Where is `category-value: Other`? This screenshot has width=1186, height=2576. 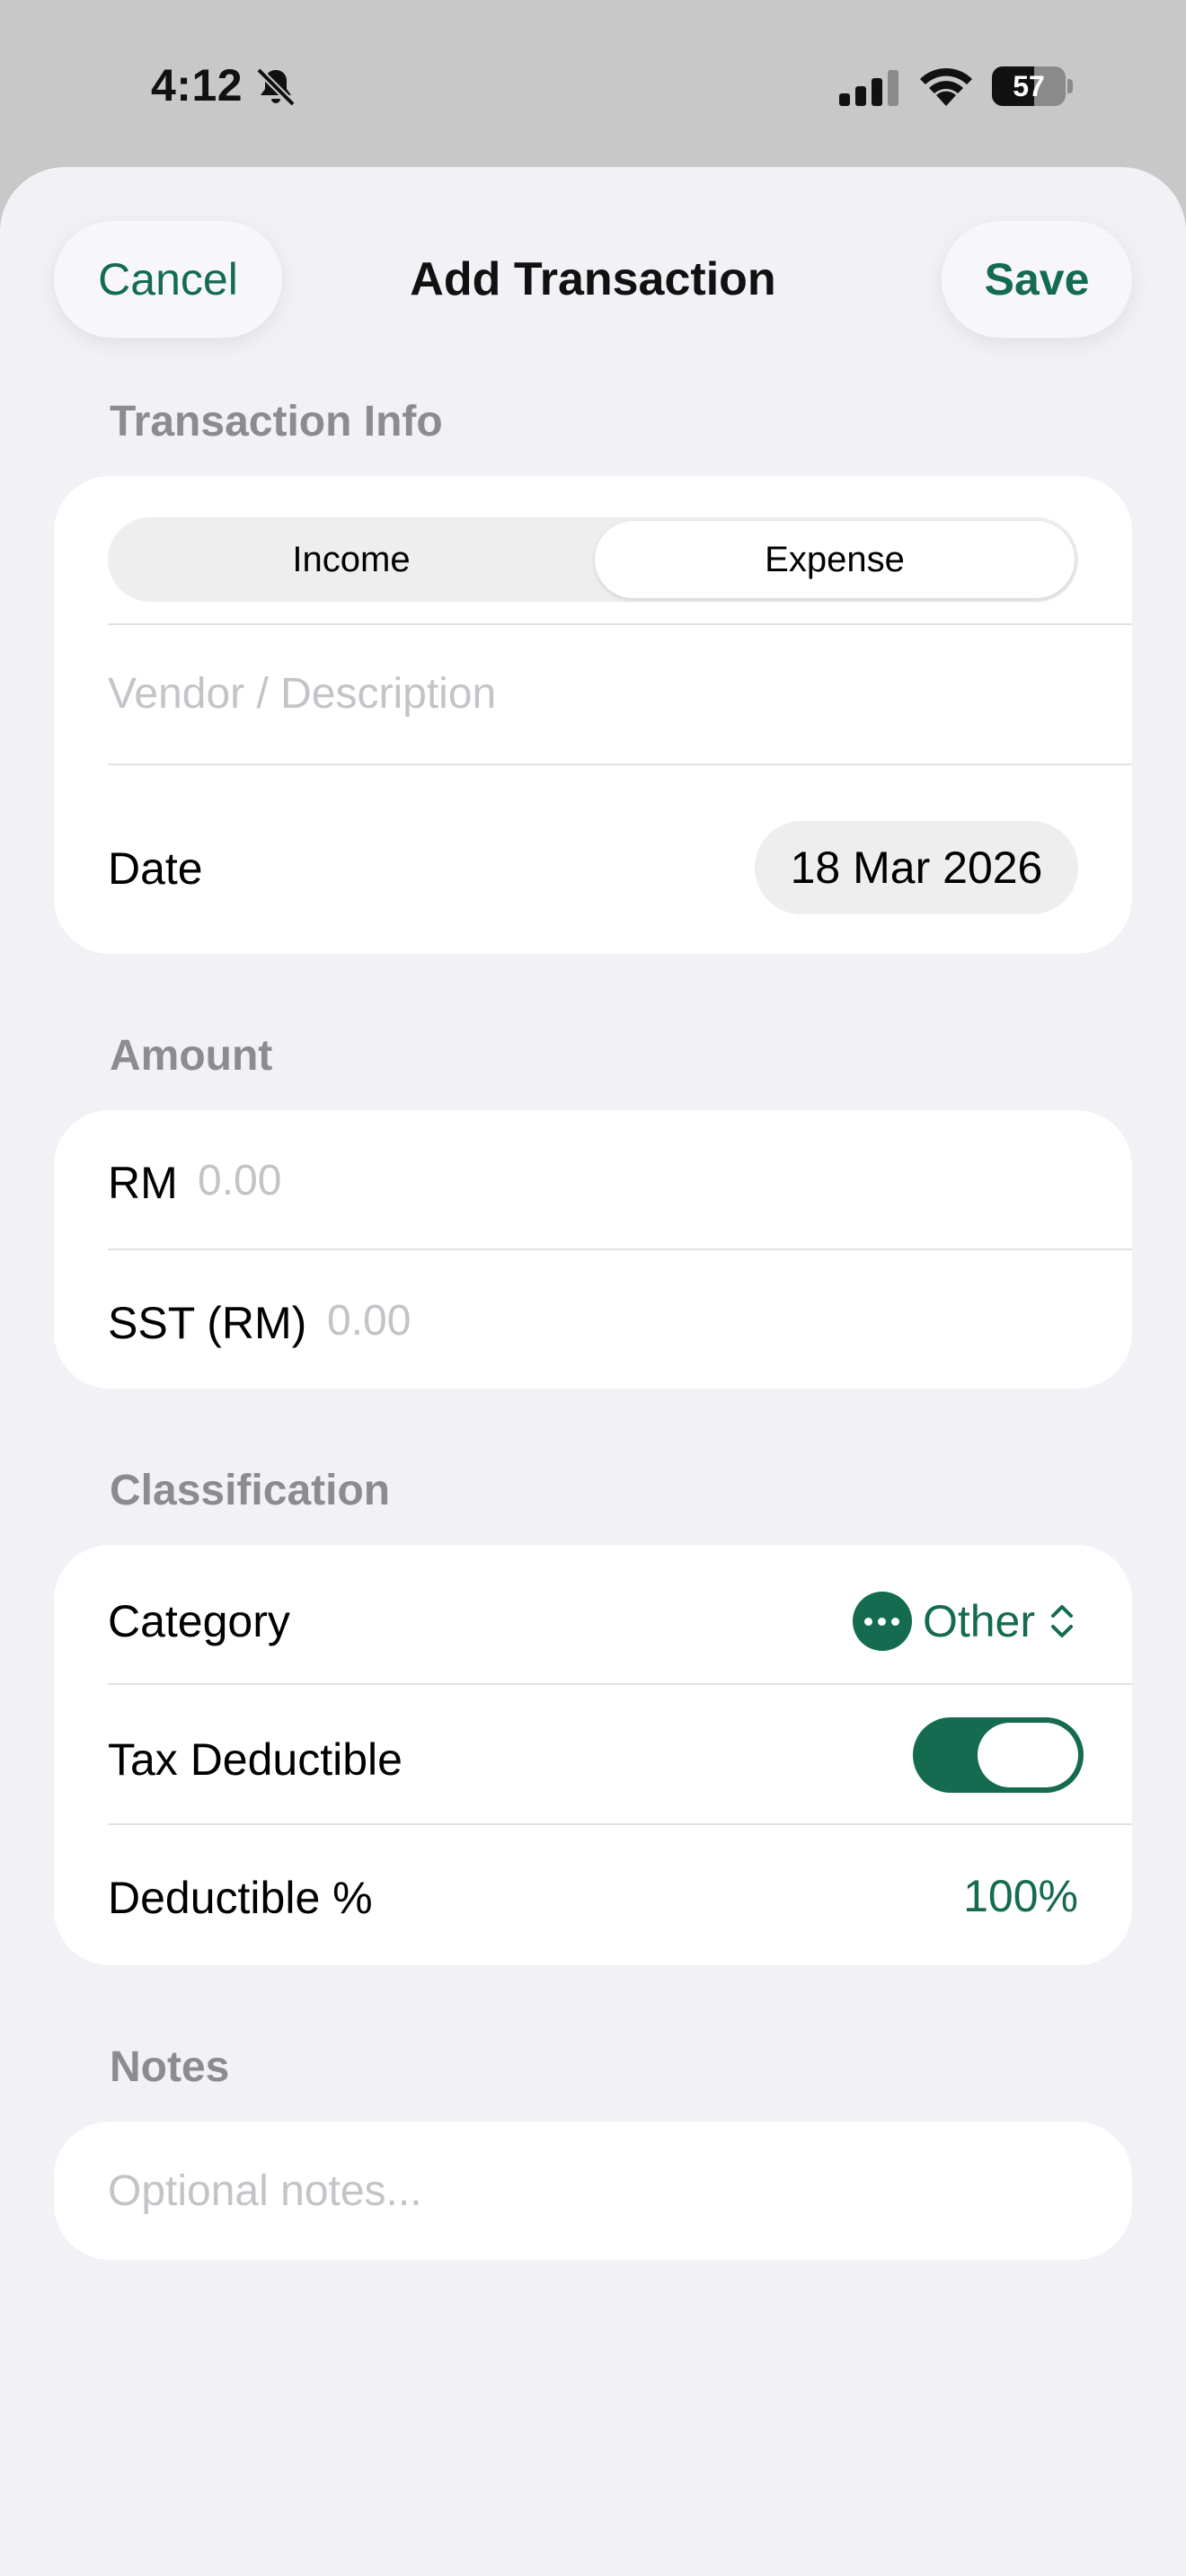 category-value: Other is located at coordinates (978, 1621).